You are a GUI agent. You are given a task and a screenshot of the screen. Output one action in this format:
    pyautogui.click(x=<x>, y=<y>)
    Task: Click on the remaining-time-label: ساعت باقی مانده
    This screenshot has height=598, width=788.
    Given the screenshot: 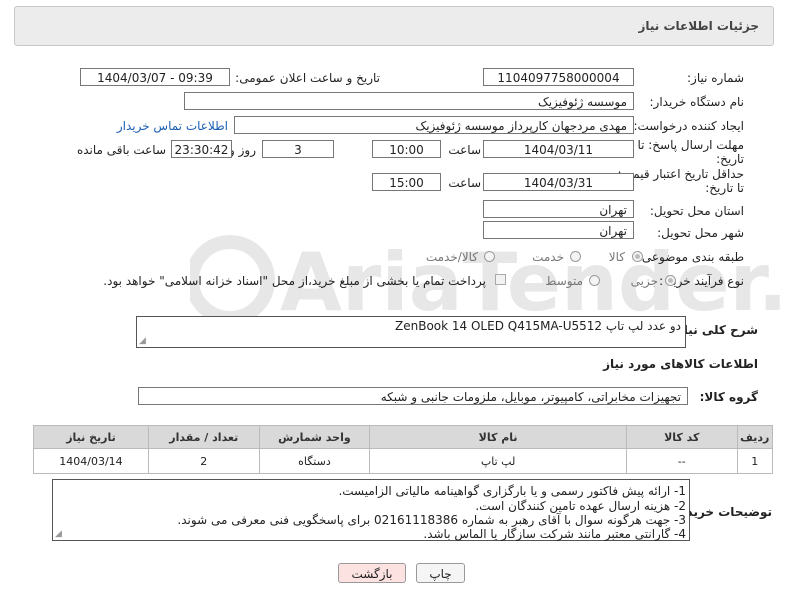 What is the action you would take?
    pyautogui.click(x=121, y=150)
    